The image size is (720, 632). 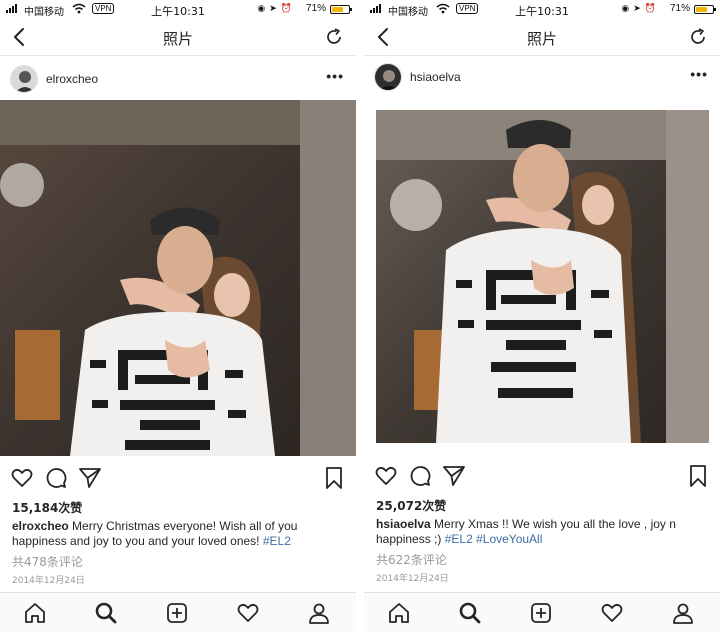 What do you see at coordinates (178, 78) in the screenshot?
I see `post-header: elroxcheo •••` at bounding box center [178, 78].